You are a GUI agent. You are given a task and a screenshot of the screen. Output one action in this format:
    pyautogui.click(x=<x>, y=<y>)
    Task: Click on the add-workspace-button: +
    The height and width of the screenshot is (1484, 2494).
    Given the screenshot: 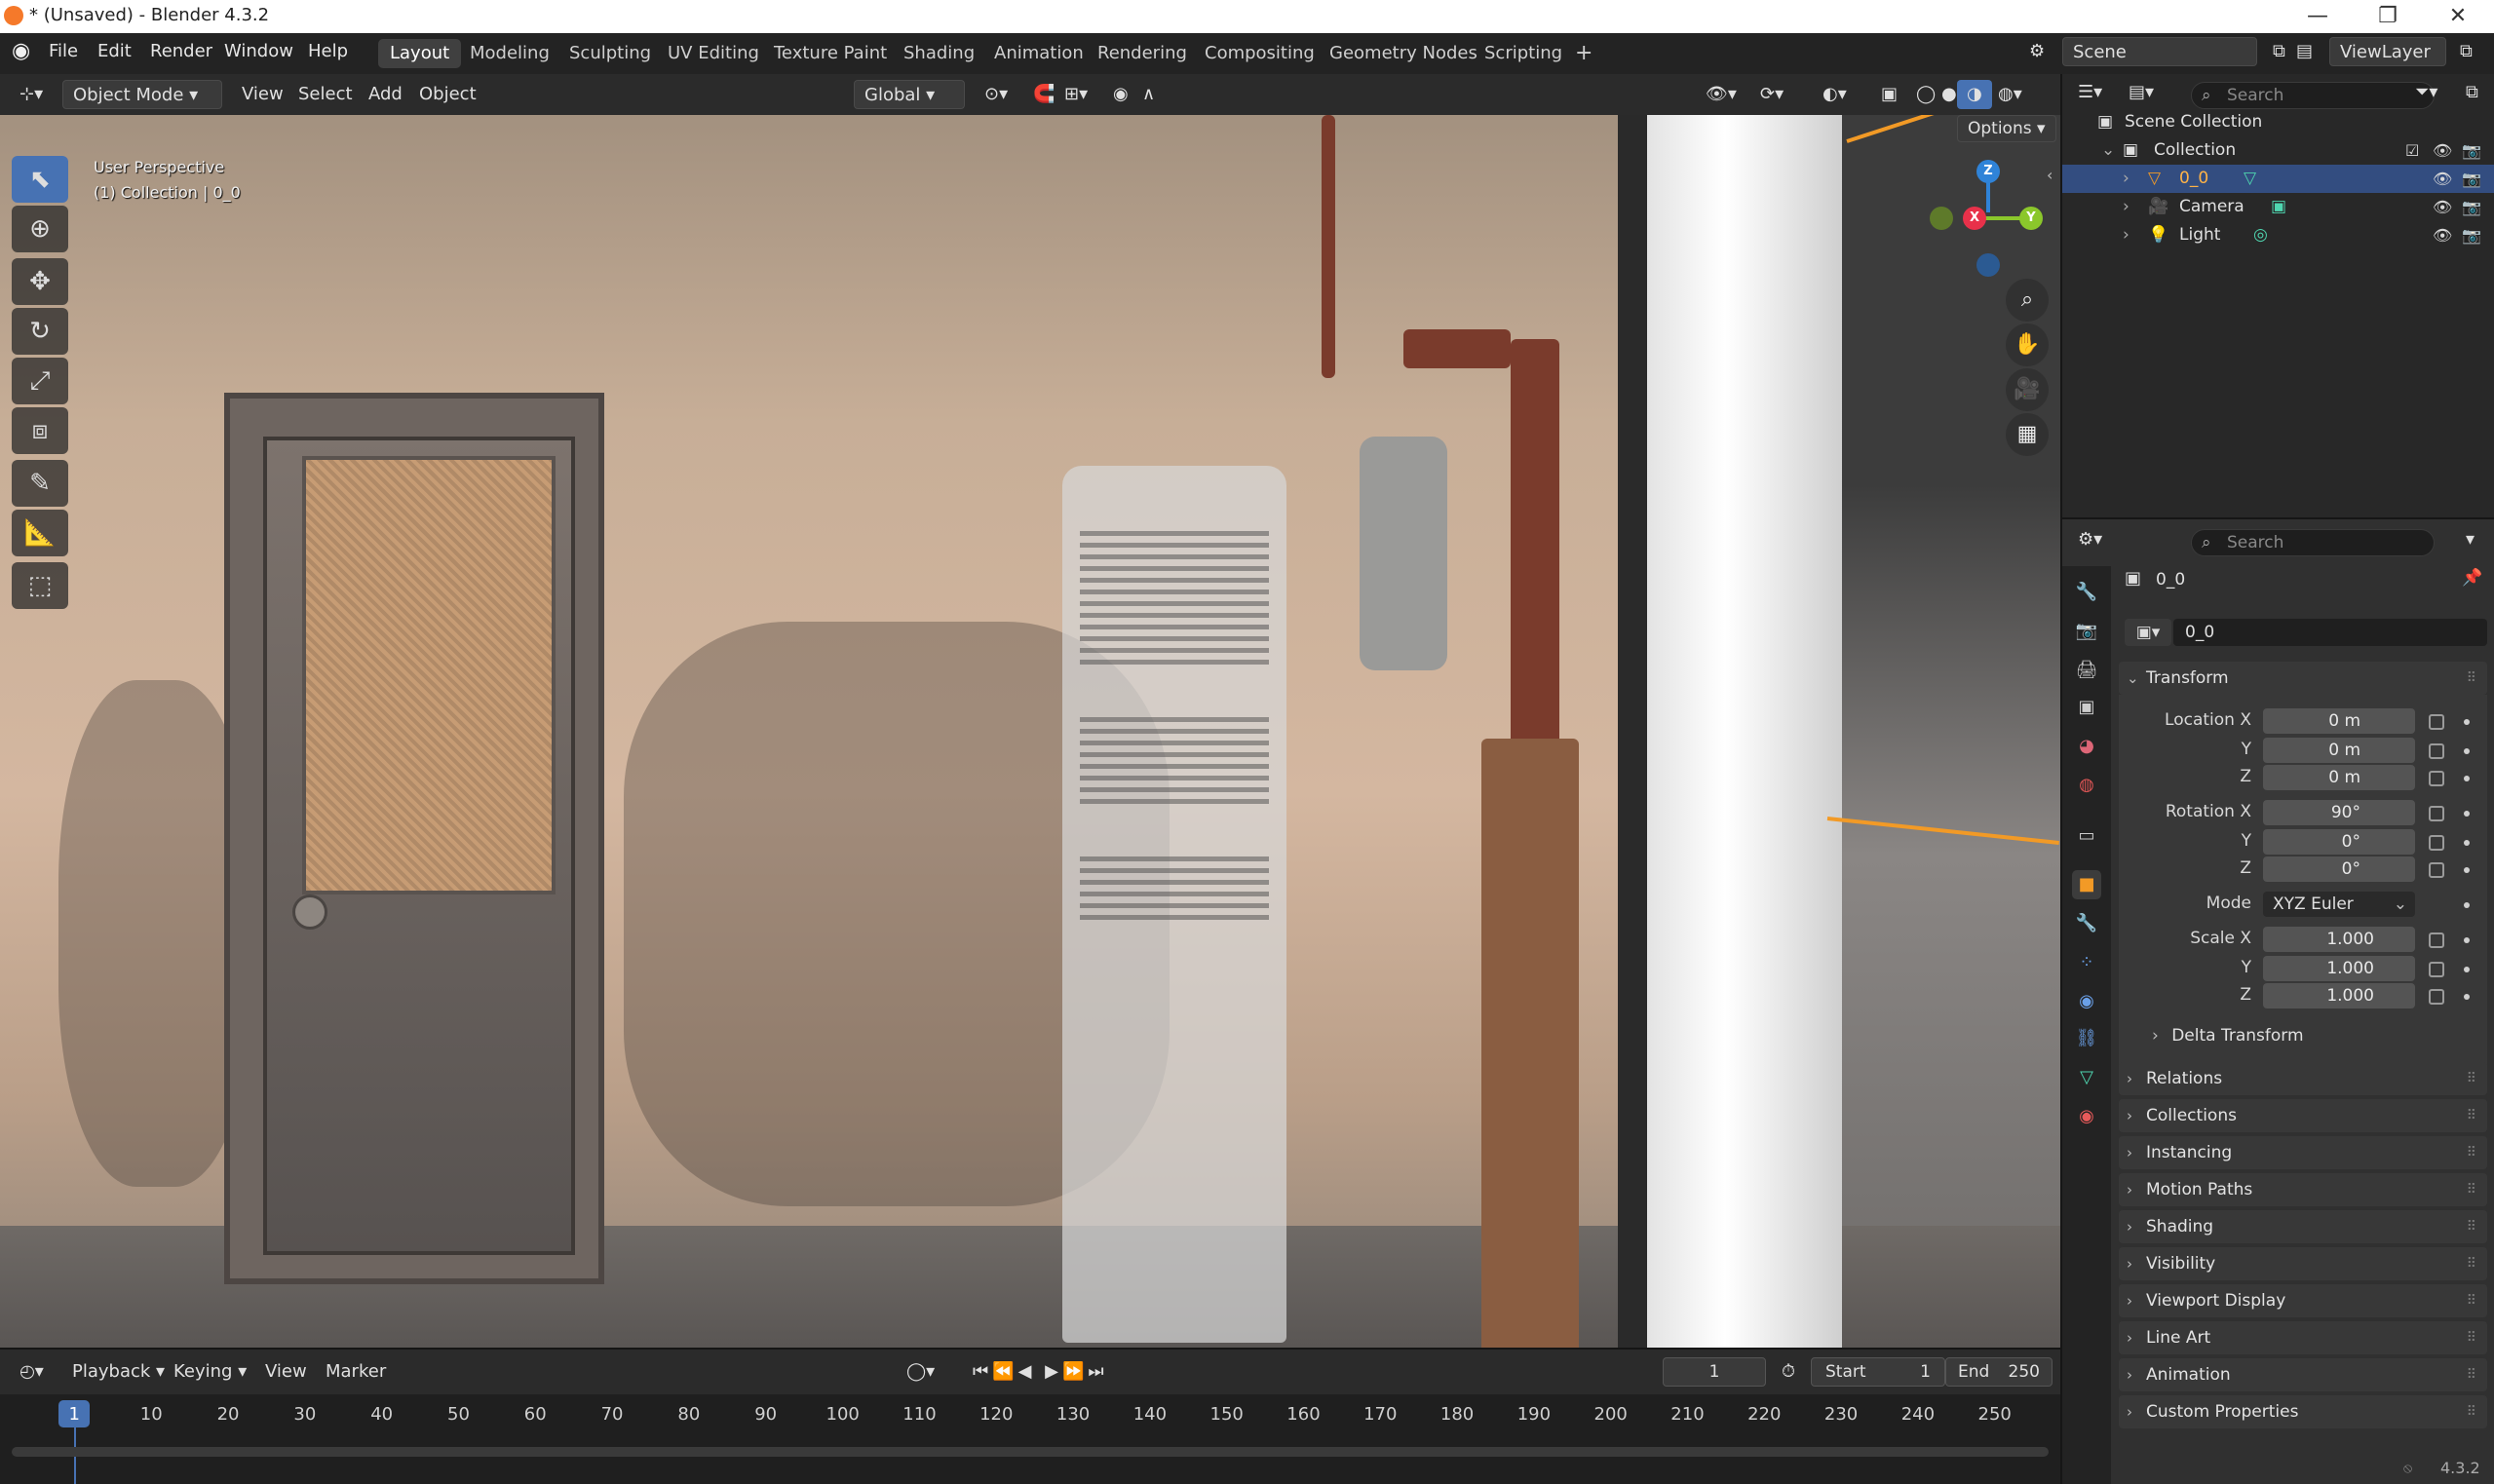 What is the action you would take?
    pyautogui.click(x=1583, y=53)
    